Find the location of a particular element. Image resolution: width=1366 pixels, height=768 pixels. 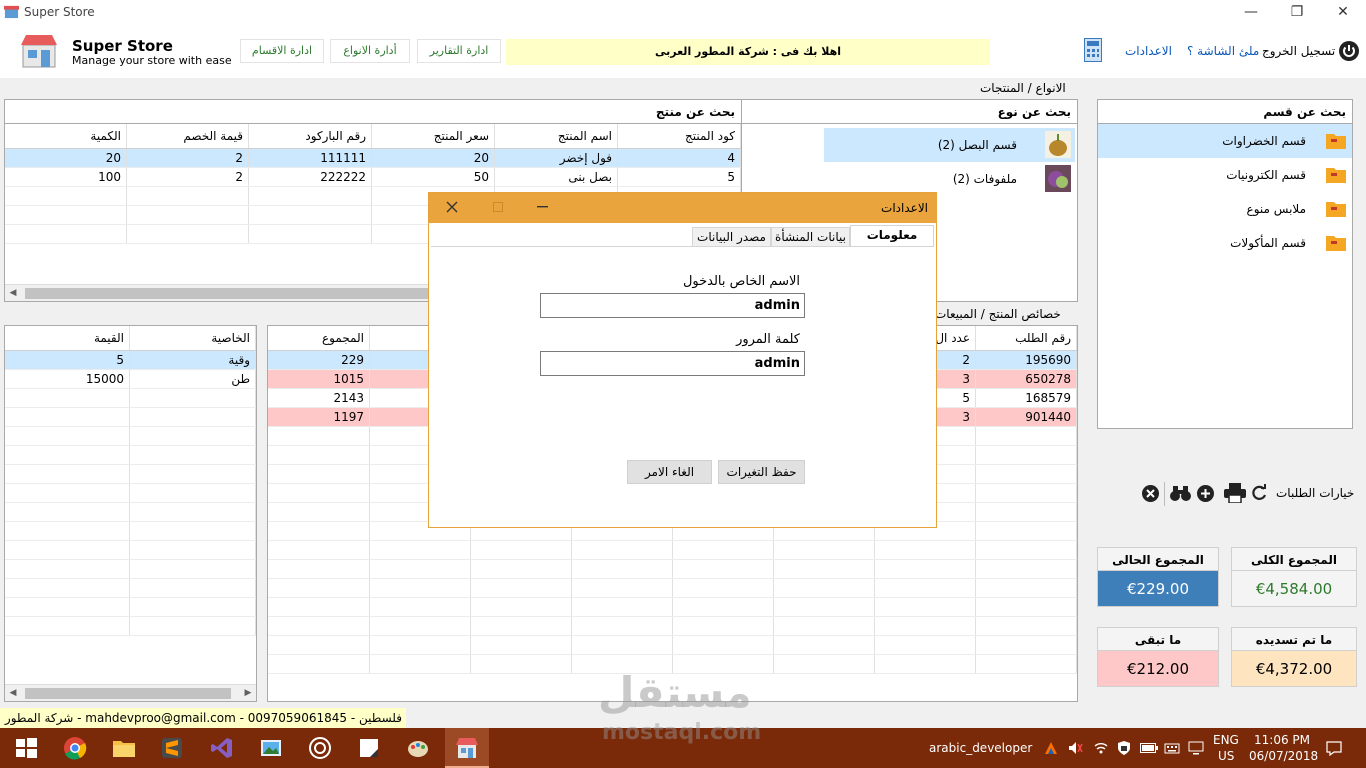

notifications-icon is located at coordinates (1334, 748).